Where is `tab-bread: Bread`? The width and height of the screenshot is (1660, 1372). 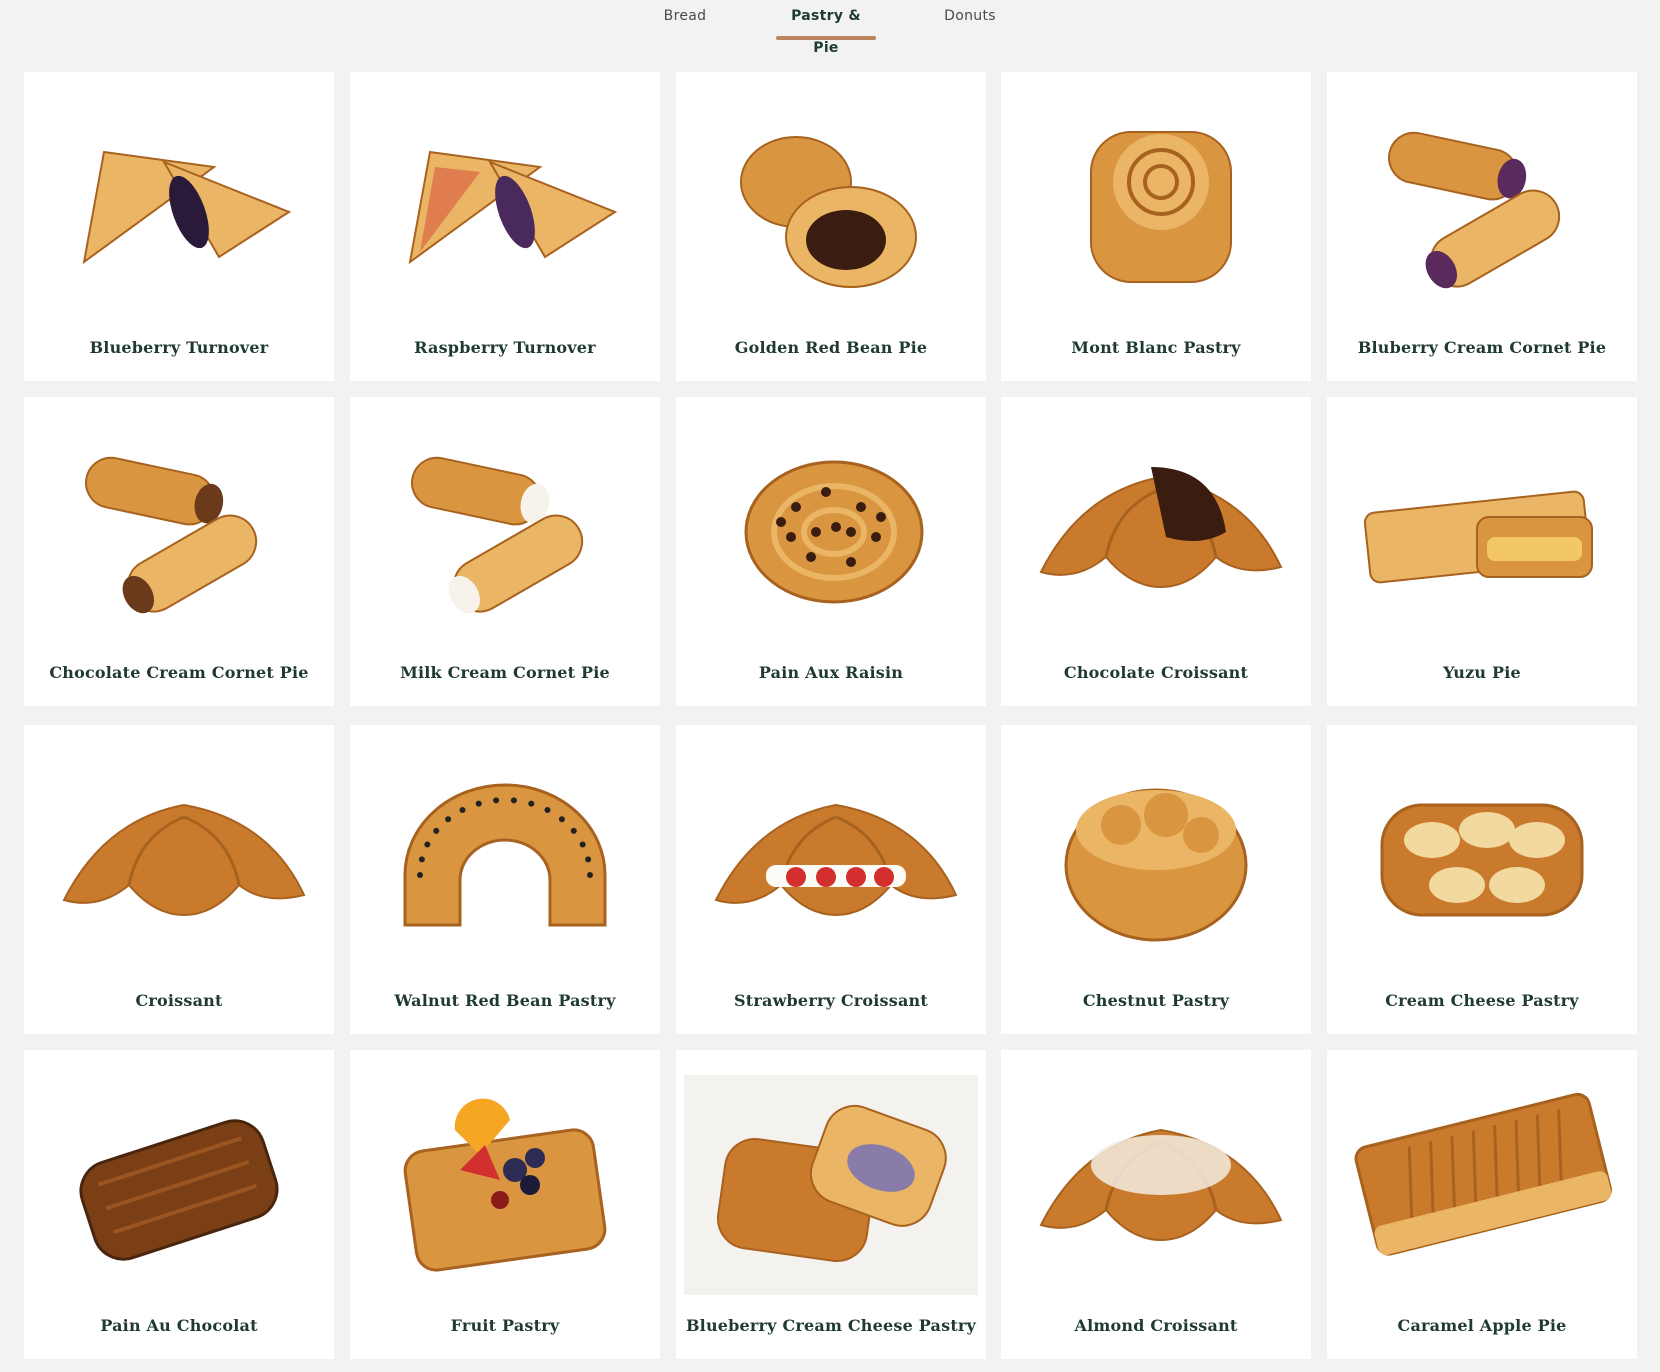
tab-bread: Bread is located at coordinates (685, 20).